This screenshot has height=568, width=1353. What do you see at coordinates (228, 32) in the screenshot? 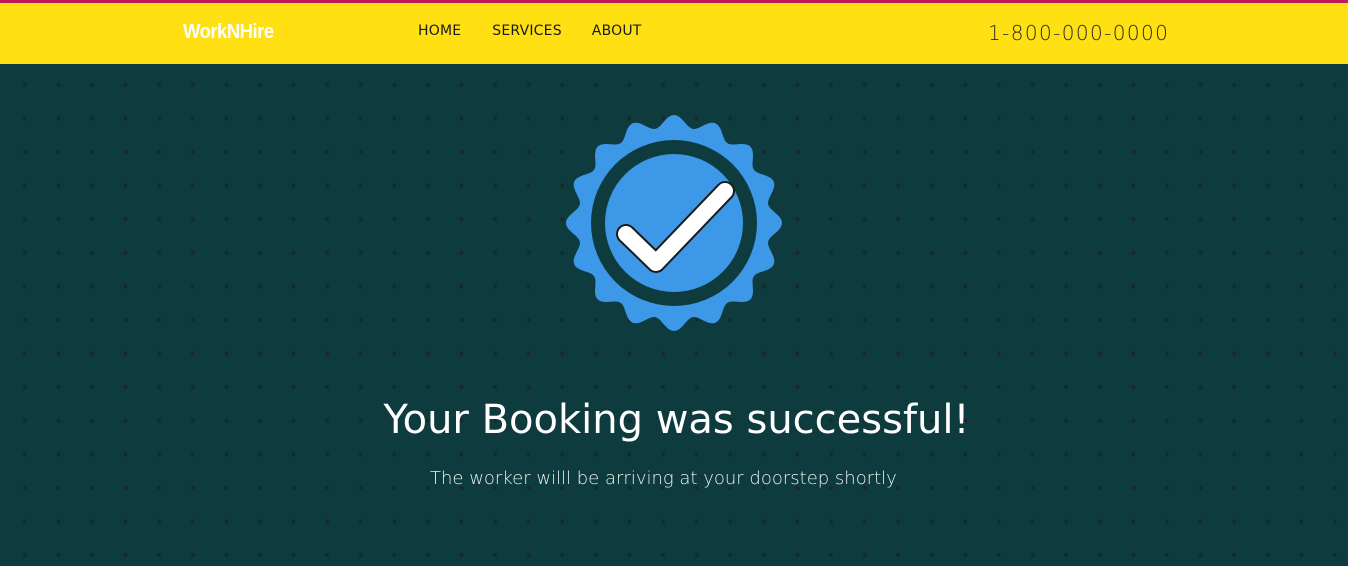
I see `logo: WorkNHire` at bounding box center [228, 32].